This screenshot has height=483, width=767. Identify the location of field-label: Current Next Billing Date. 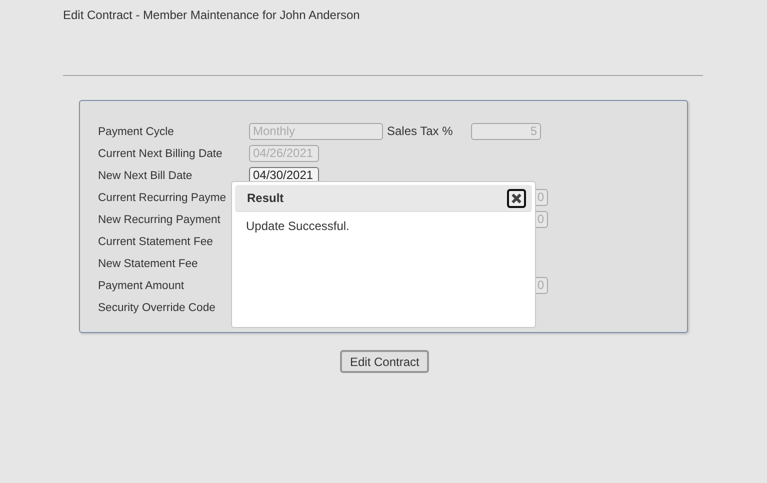
(160, 154).